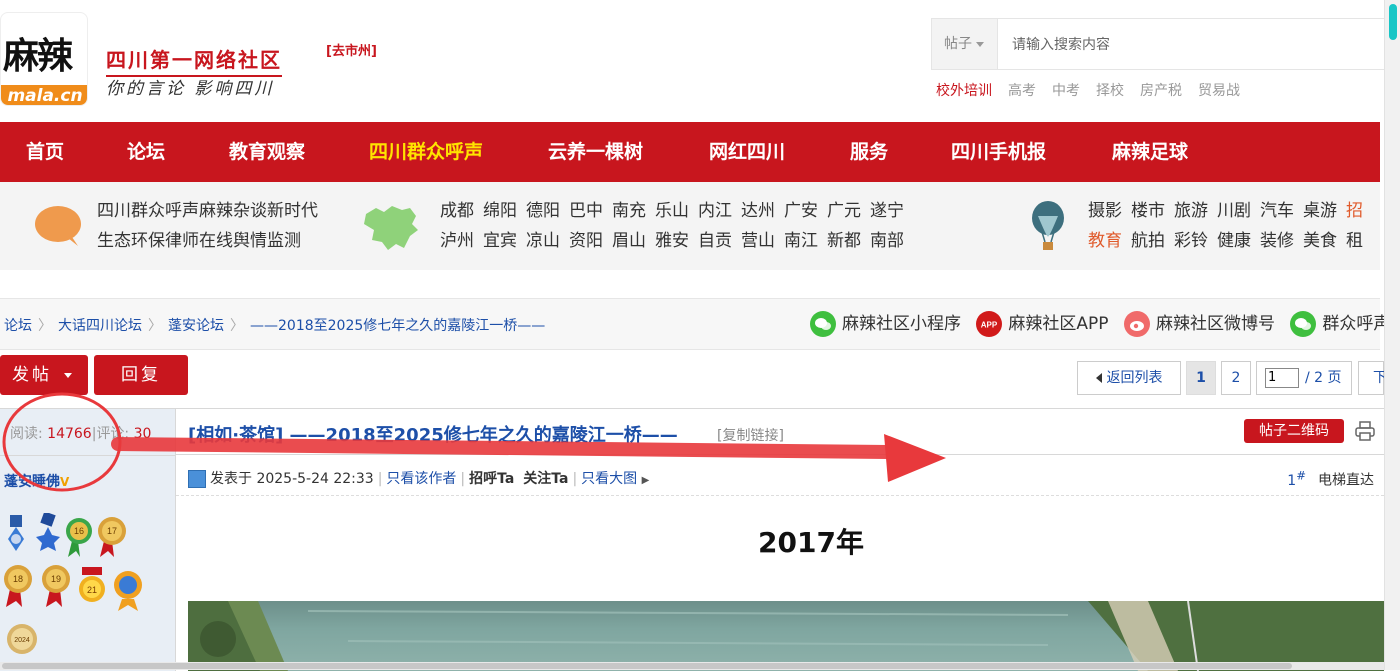 The width and height of the screenshot is (1400, 671). Describe the element at coordinates (100, 326) in the screenshot. I see `breadcrumb-link: 大话四川论坛` at that location.